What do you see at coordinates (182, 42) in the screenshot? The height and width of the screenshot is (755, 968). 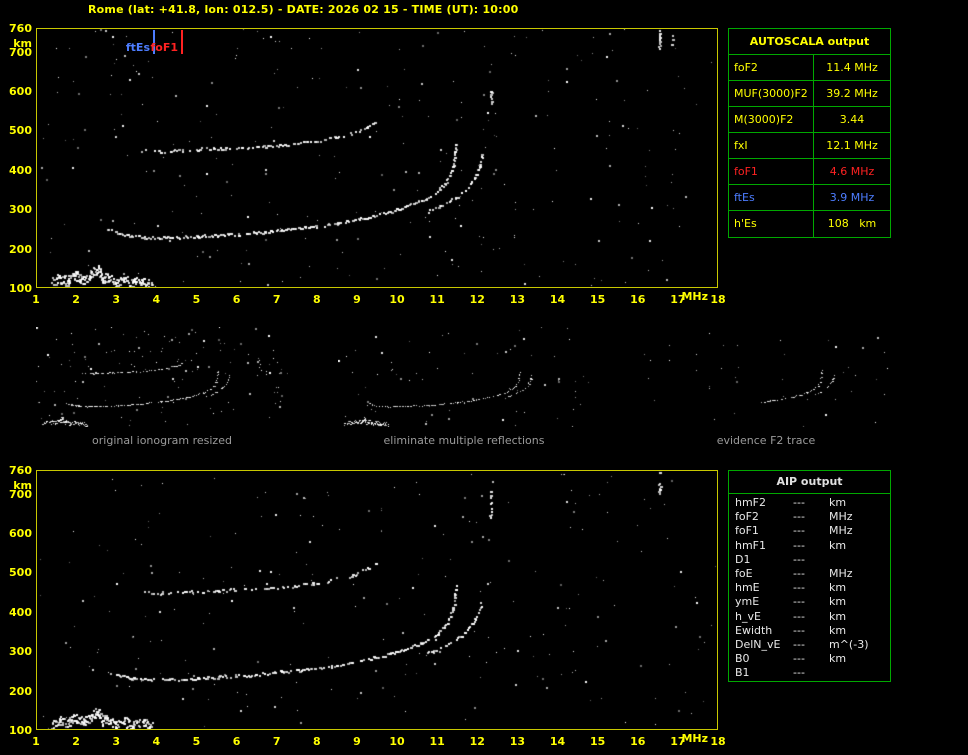 I see `foF1-marker-line` at bounding box center [182, 42].